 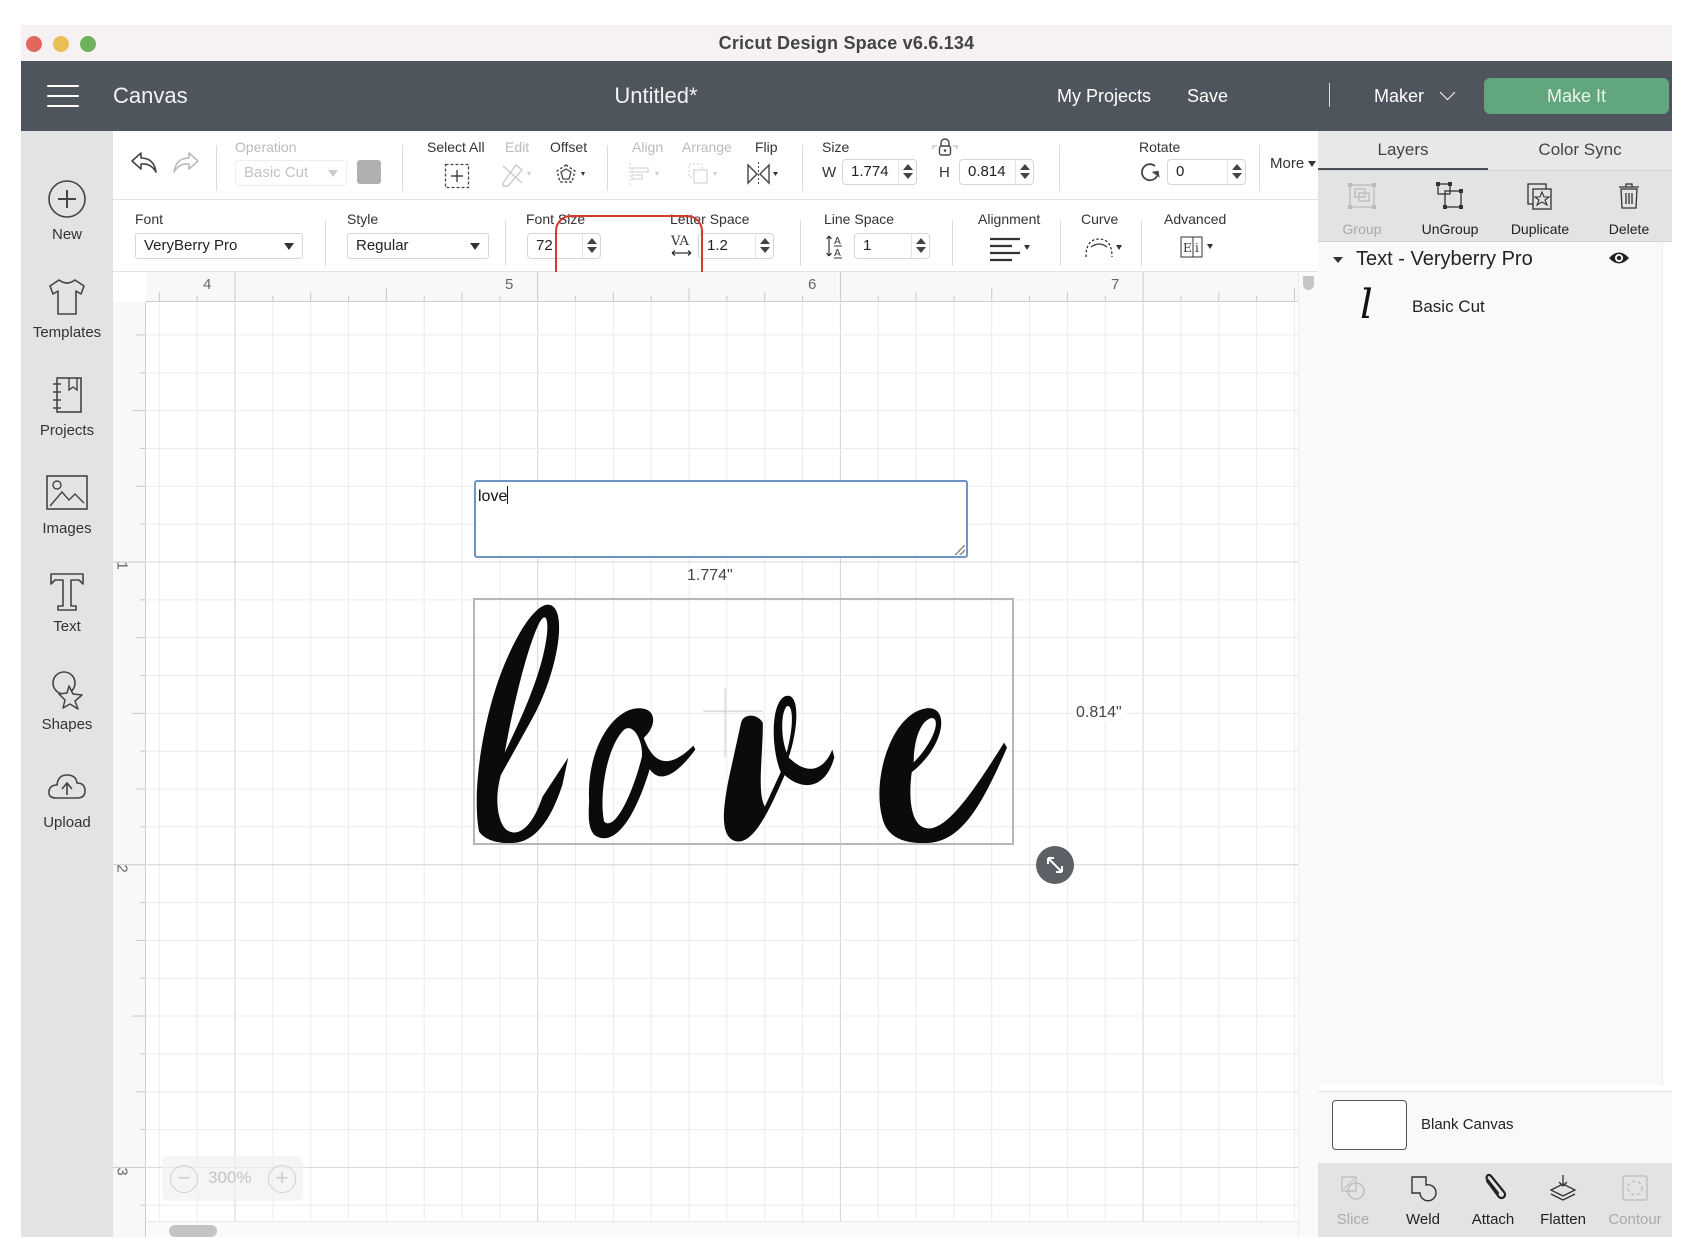 I want to click on curve-icon, so click(x=1105, y=248).